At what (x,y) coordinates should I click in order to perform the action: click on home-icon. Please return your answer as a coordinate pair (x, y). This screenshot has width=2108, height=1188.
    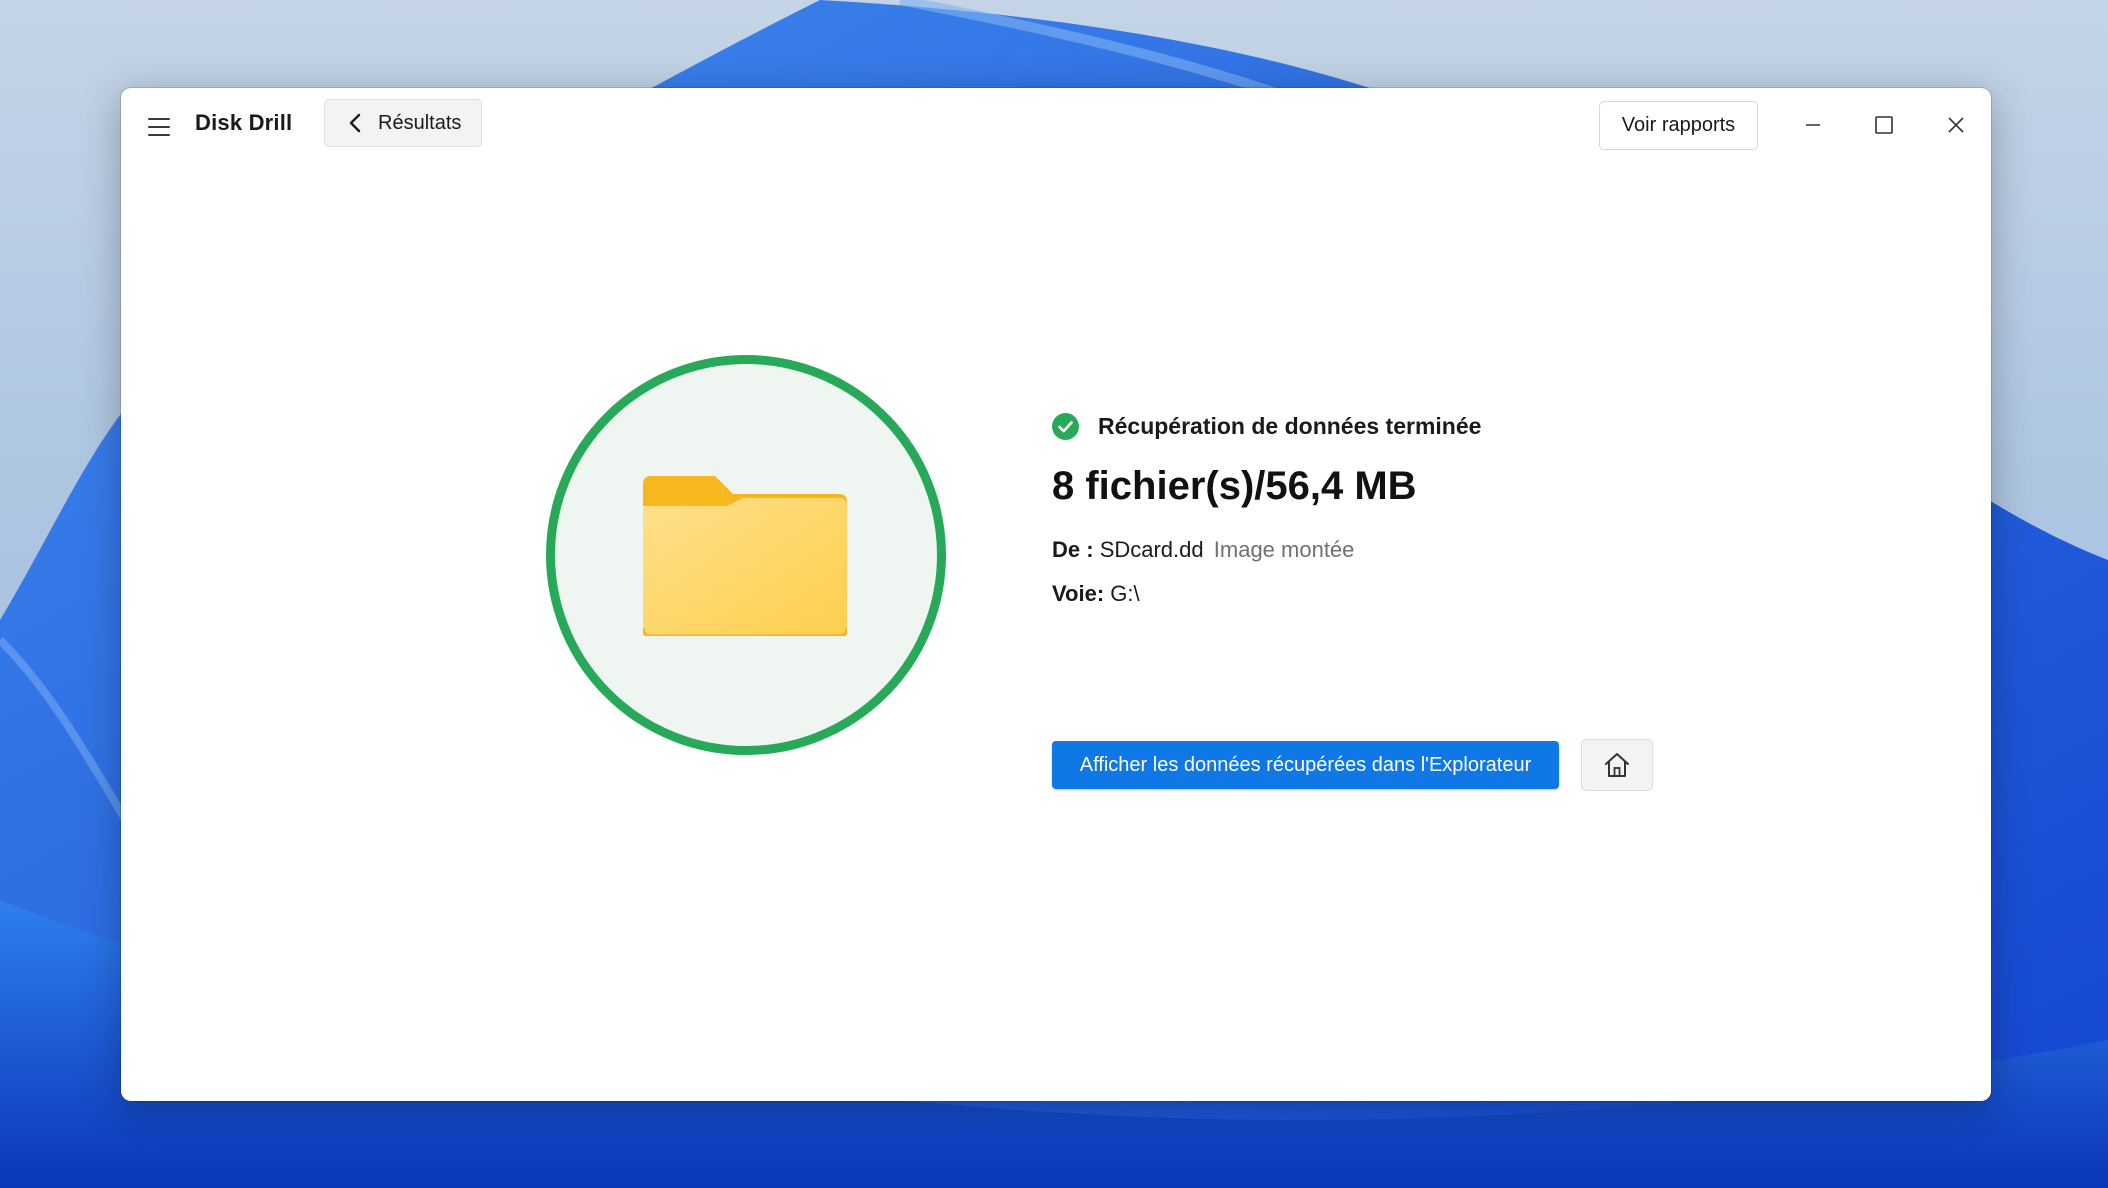
    Looking at the image, I should click on (1617, 765).